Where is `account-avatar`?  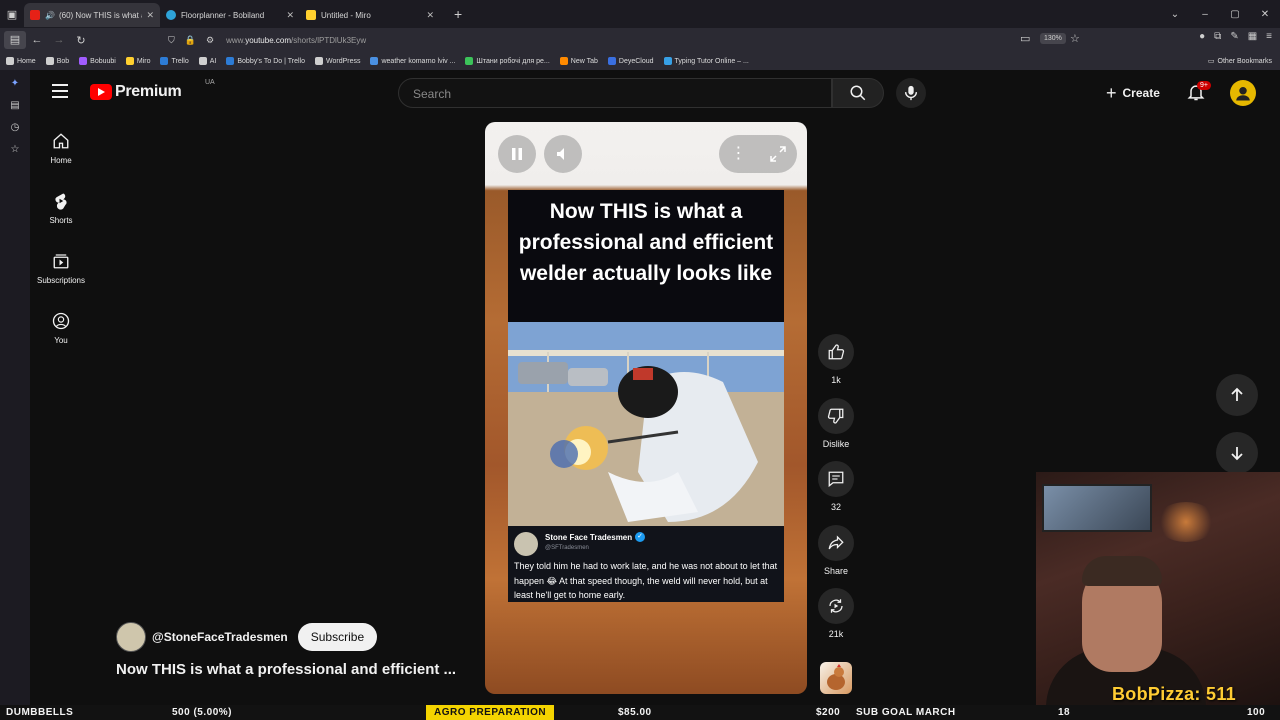 account-avatar is located at coordinates (1243, 93).